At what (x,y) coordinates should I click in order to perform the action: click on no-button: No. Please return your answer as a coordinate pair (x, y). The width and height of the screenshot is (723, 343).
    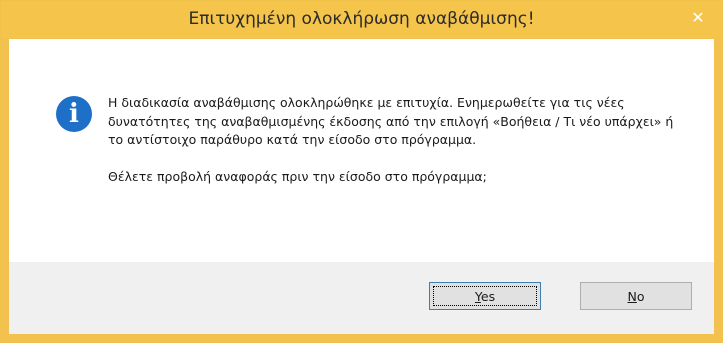
    Looking at the image, I should click on (636, 296).